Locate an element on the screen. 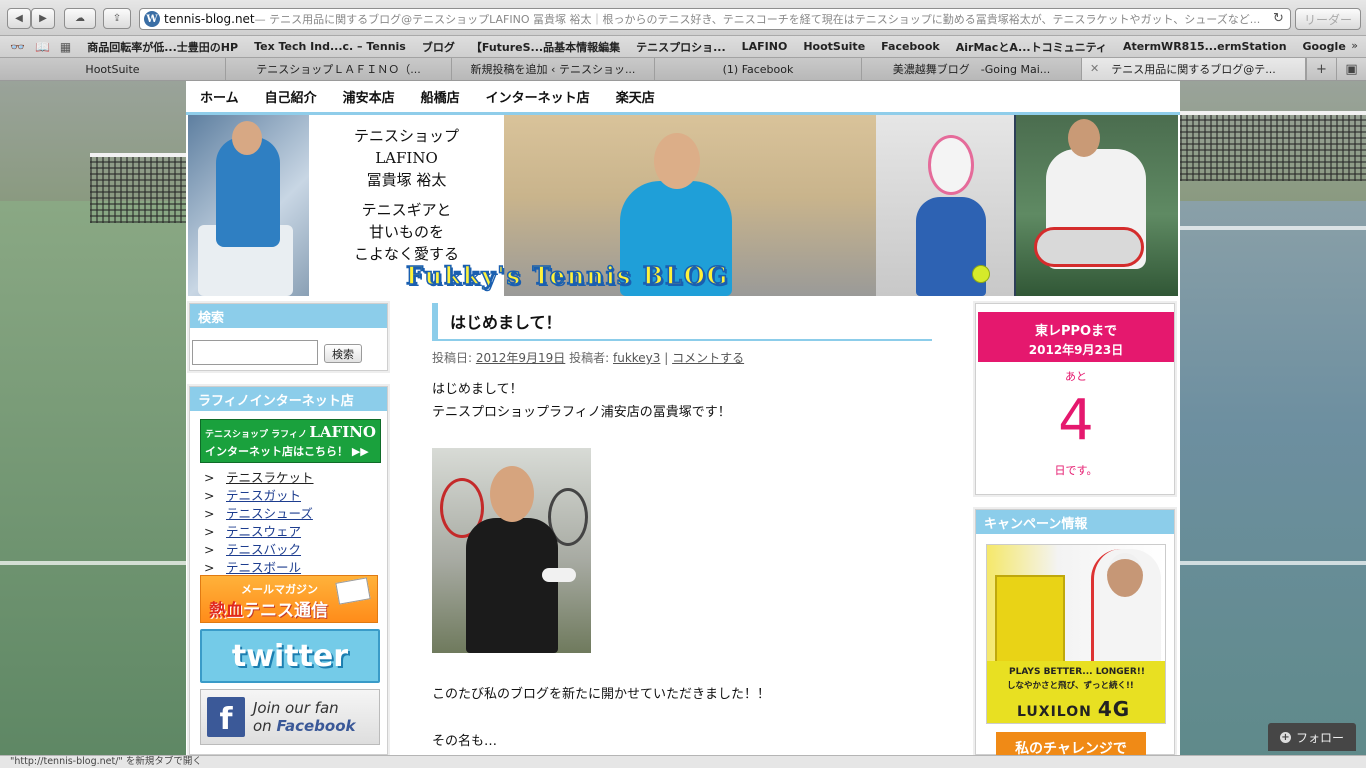 Image resolution: width=1366 pixels, height=768 pixels. reload-icon: ↻ is located at coordinates (1278, 18).